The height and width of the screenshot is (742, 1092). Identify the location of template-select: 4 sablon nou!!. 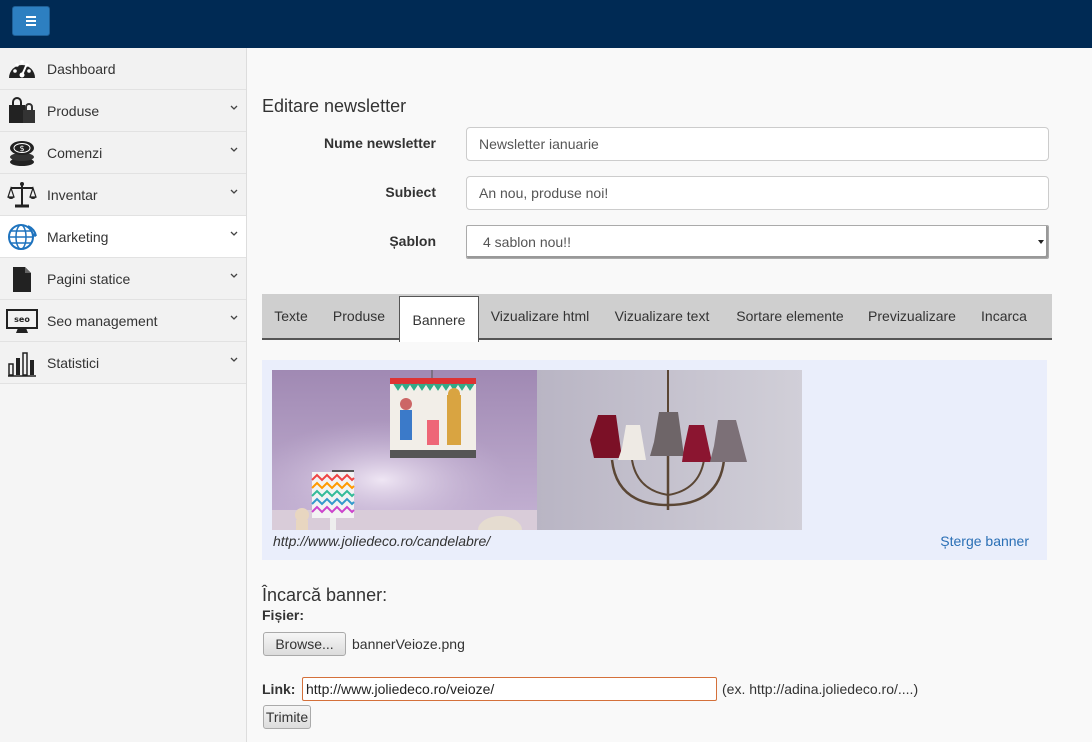
(757, 242).